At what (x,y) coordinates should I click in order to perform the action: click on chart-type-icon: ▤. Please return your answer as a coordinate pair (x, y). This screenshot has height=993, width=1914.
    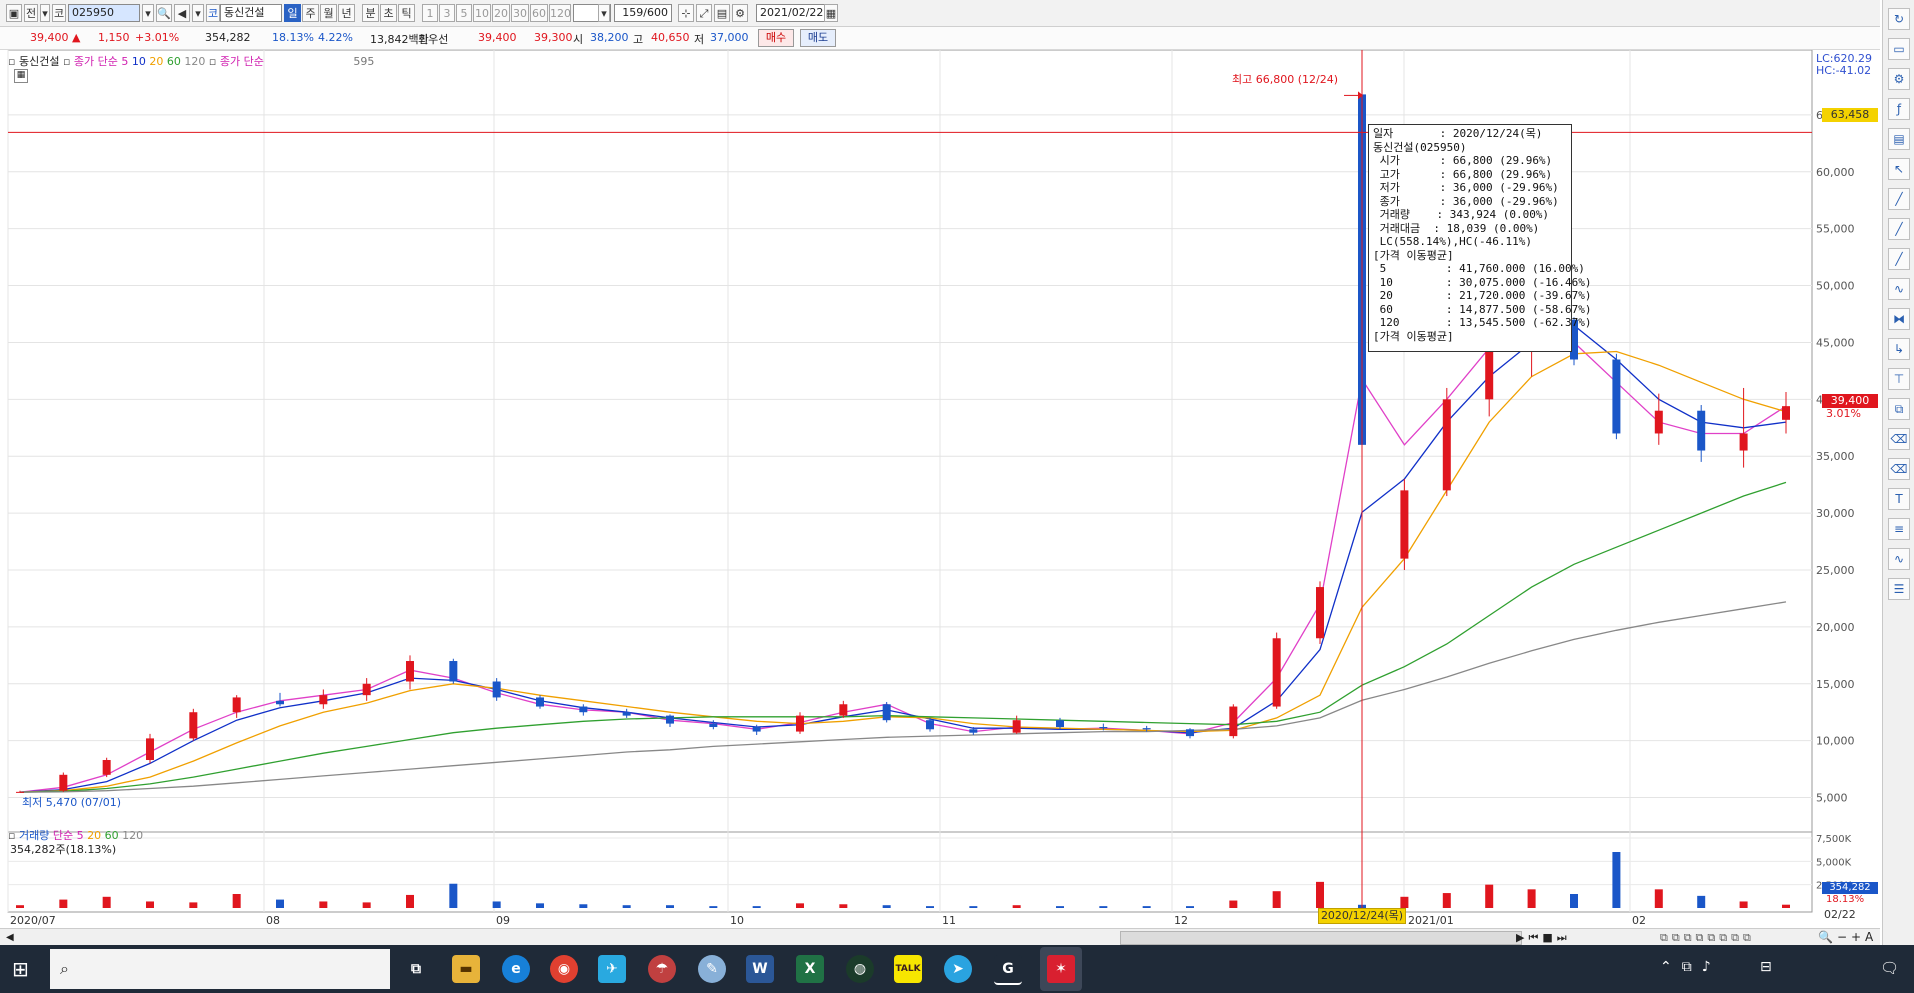
    Looking at the image, I should click on (1899, 139).